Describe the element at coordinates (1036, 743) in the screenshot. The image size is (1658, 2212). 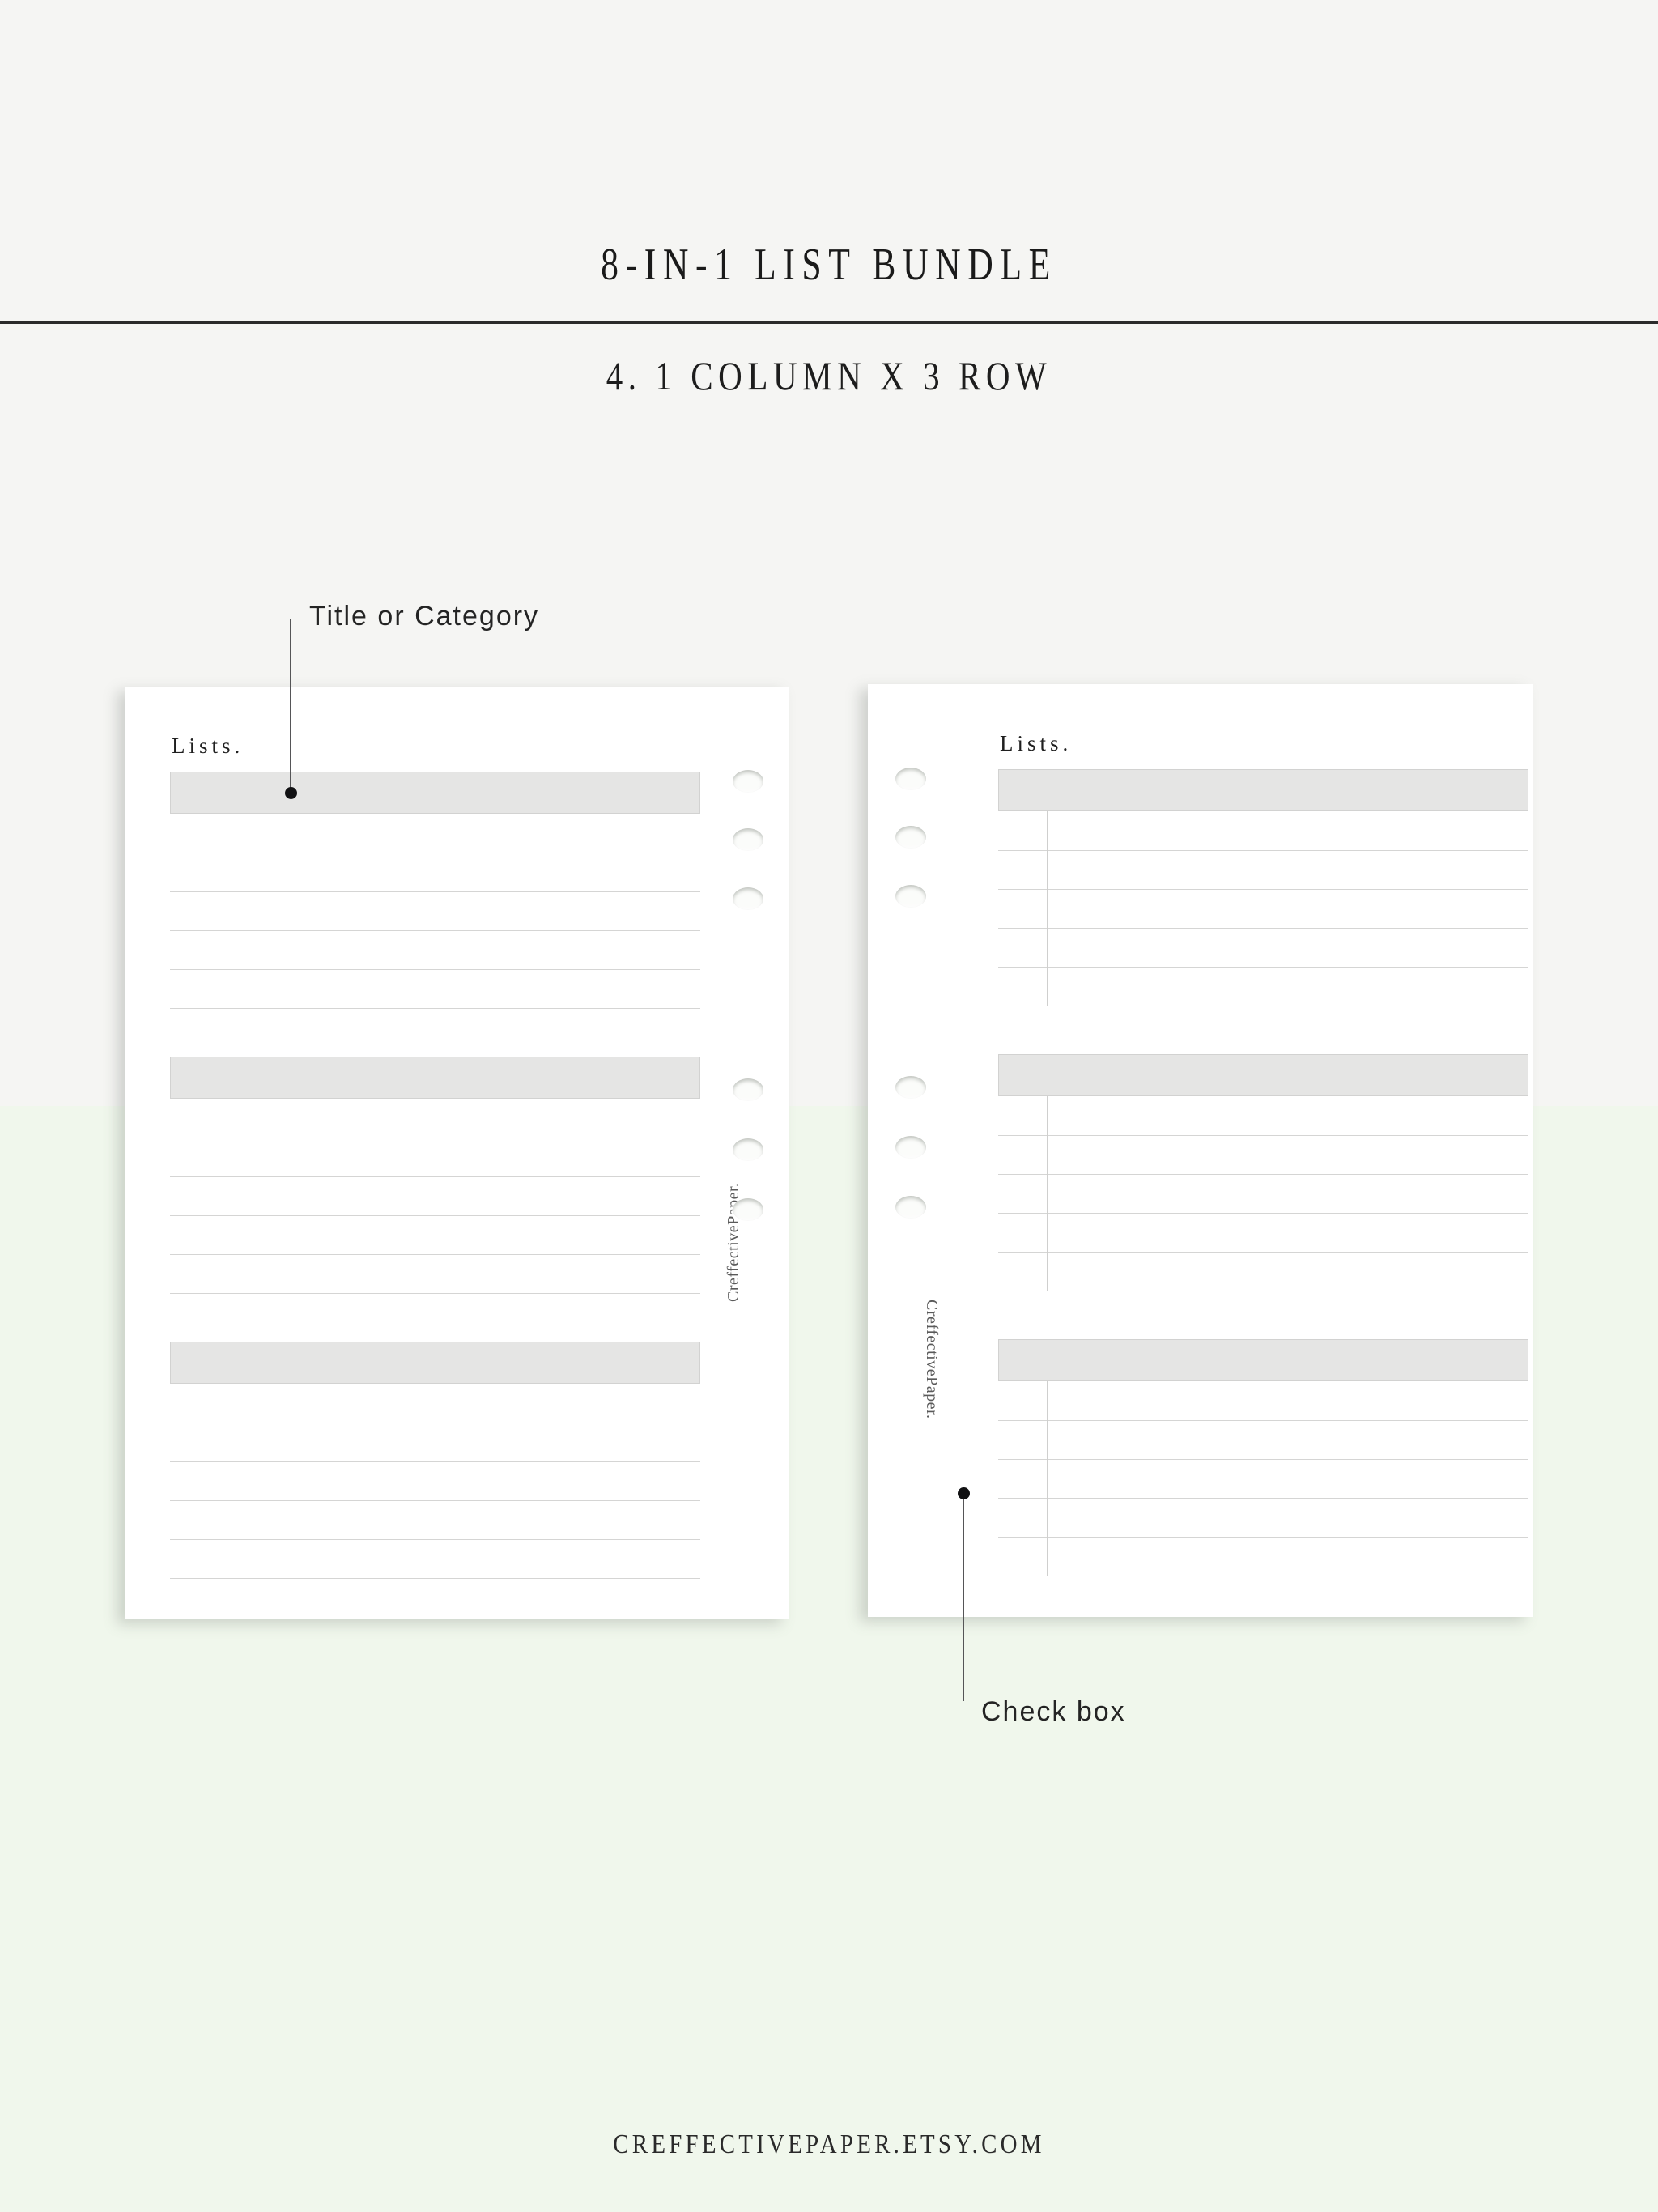
I see `page-right-label: Lists.` at that location.